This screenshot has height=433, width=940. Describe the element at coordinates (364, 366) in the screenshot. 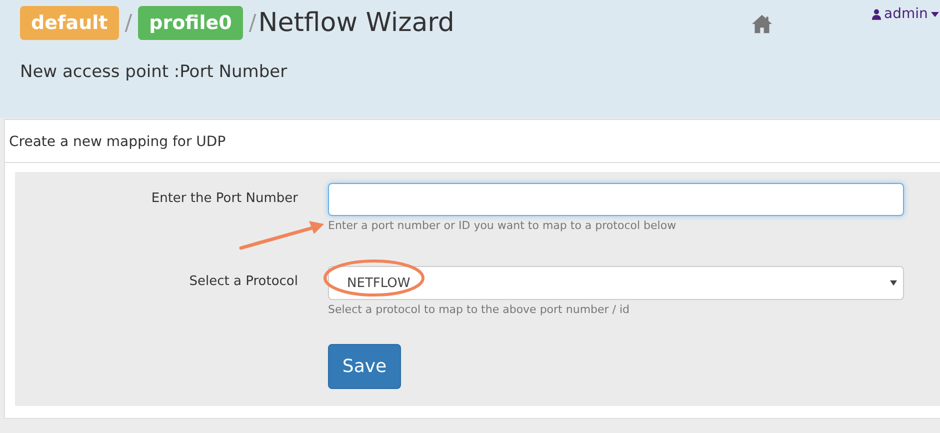

I see `save-button: Save` at that location.